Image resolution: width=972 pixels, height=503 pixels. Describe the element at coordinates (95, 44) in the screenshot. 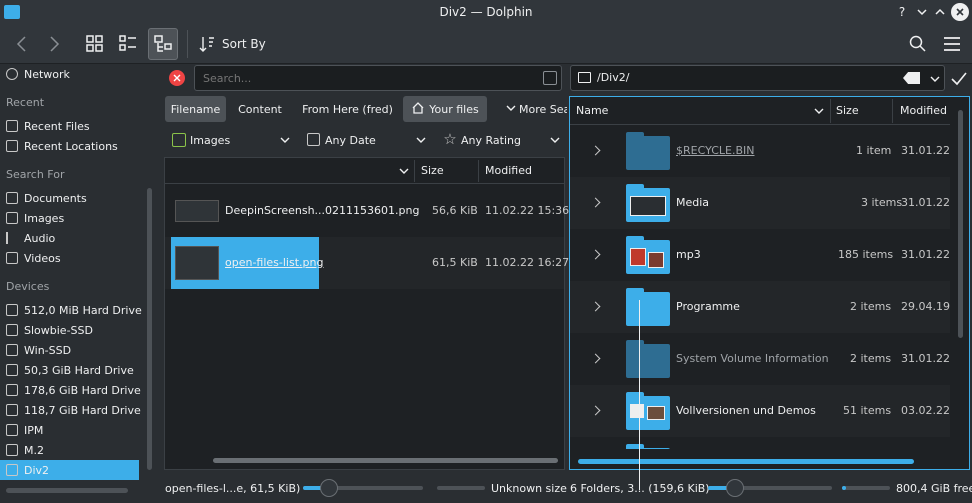

I see `icons-view-button` at that location.